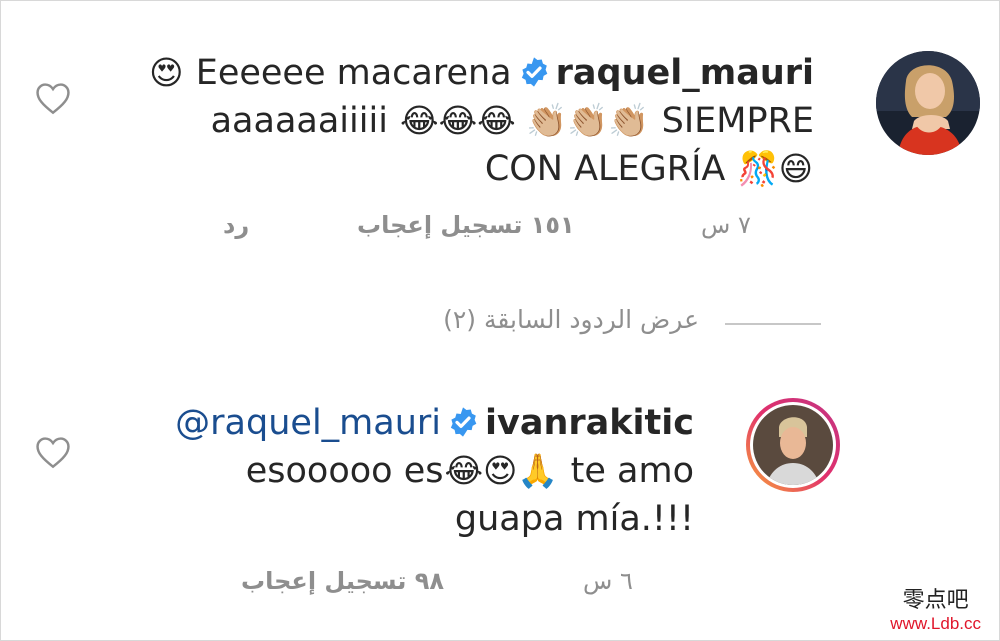  I want to click on comment-line: aaaaaaiiiii 😂😂😂 👏🏼👏🏼👏🏼 SIEMPRE, so click(481, 121).